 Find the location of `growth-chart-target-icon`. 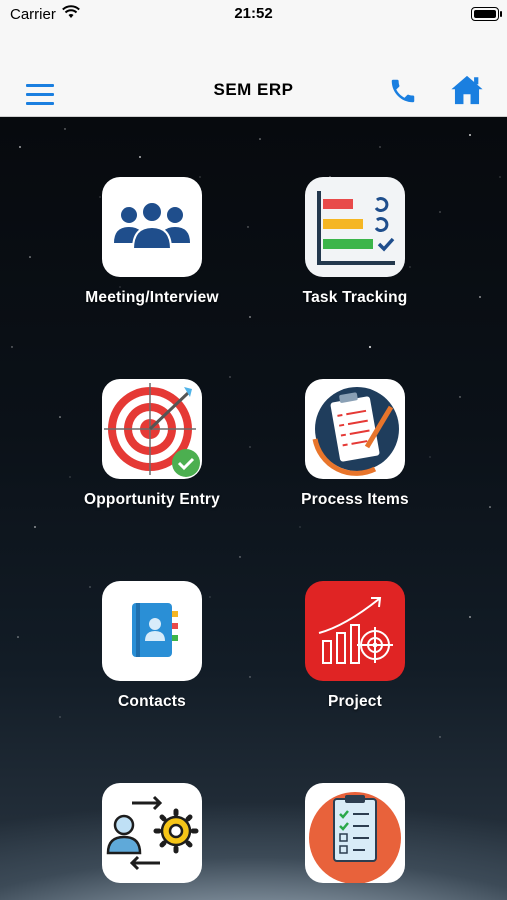

growth-chart-target-icon is located at coordinates (355, 631).